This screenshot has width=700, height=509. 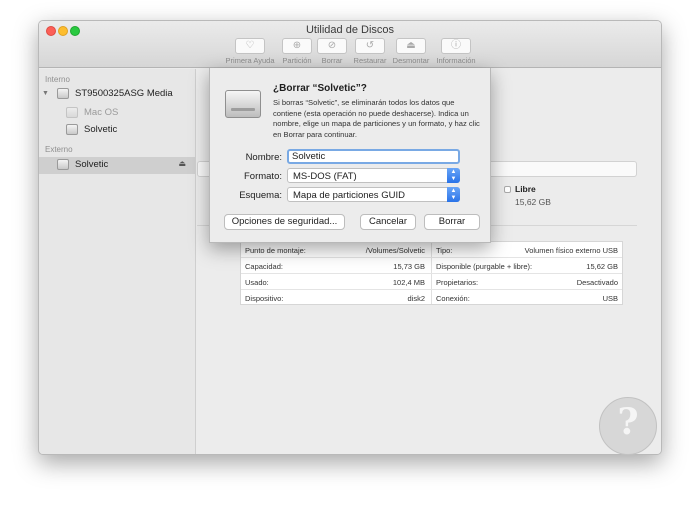 I want to click on partition-button: ⊕ Partición, so click(x=297, y=51).